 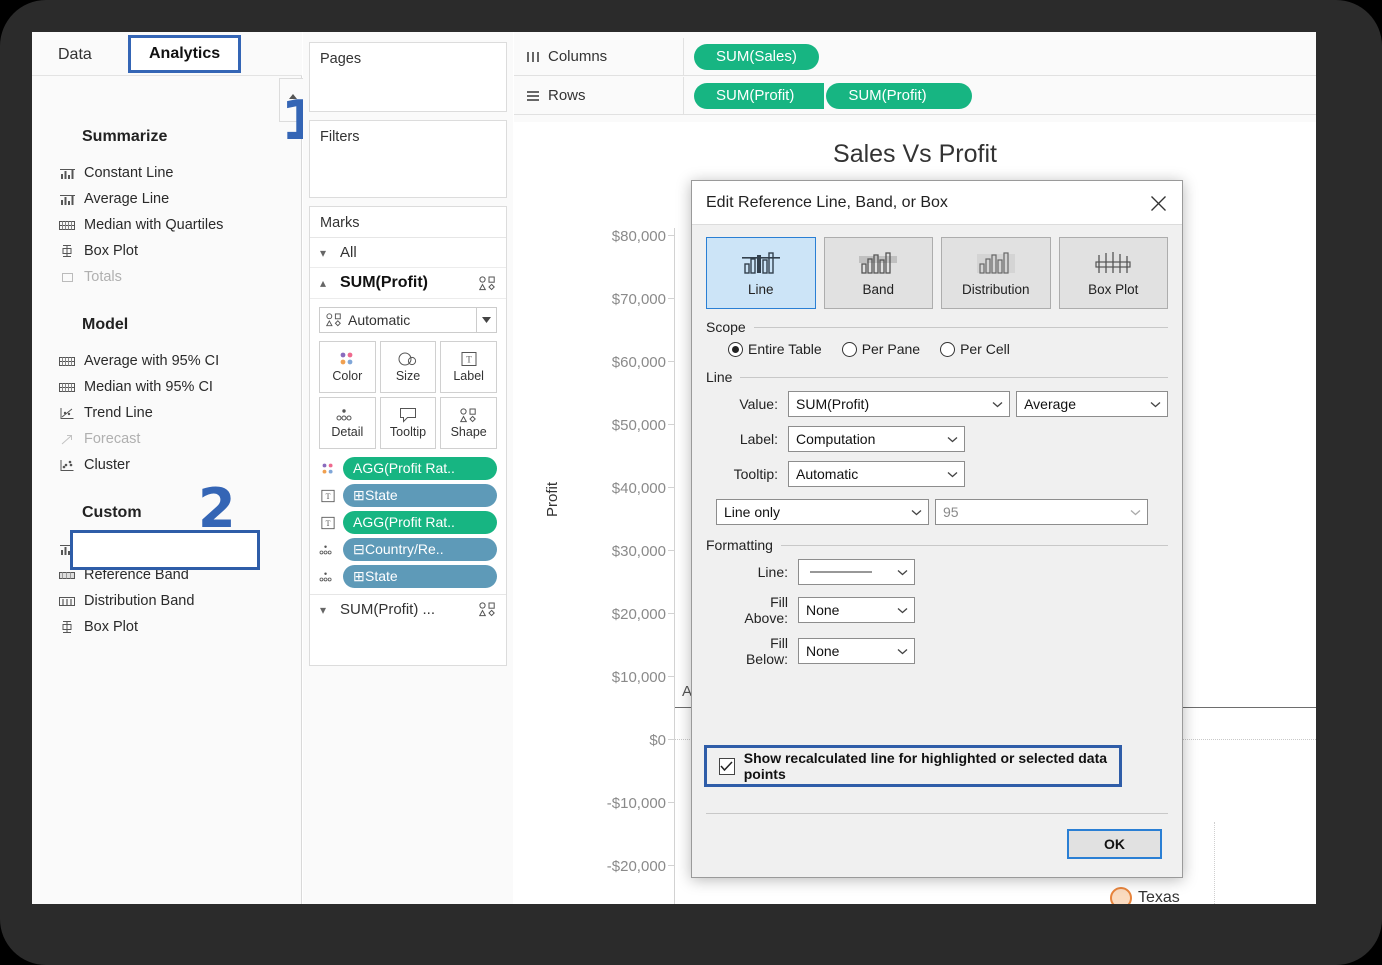 What do you see at coordinates (67, 277) in the screenshot?
I see `totals-icon` at bounding box center [67, 277].